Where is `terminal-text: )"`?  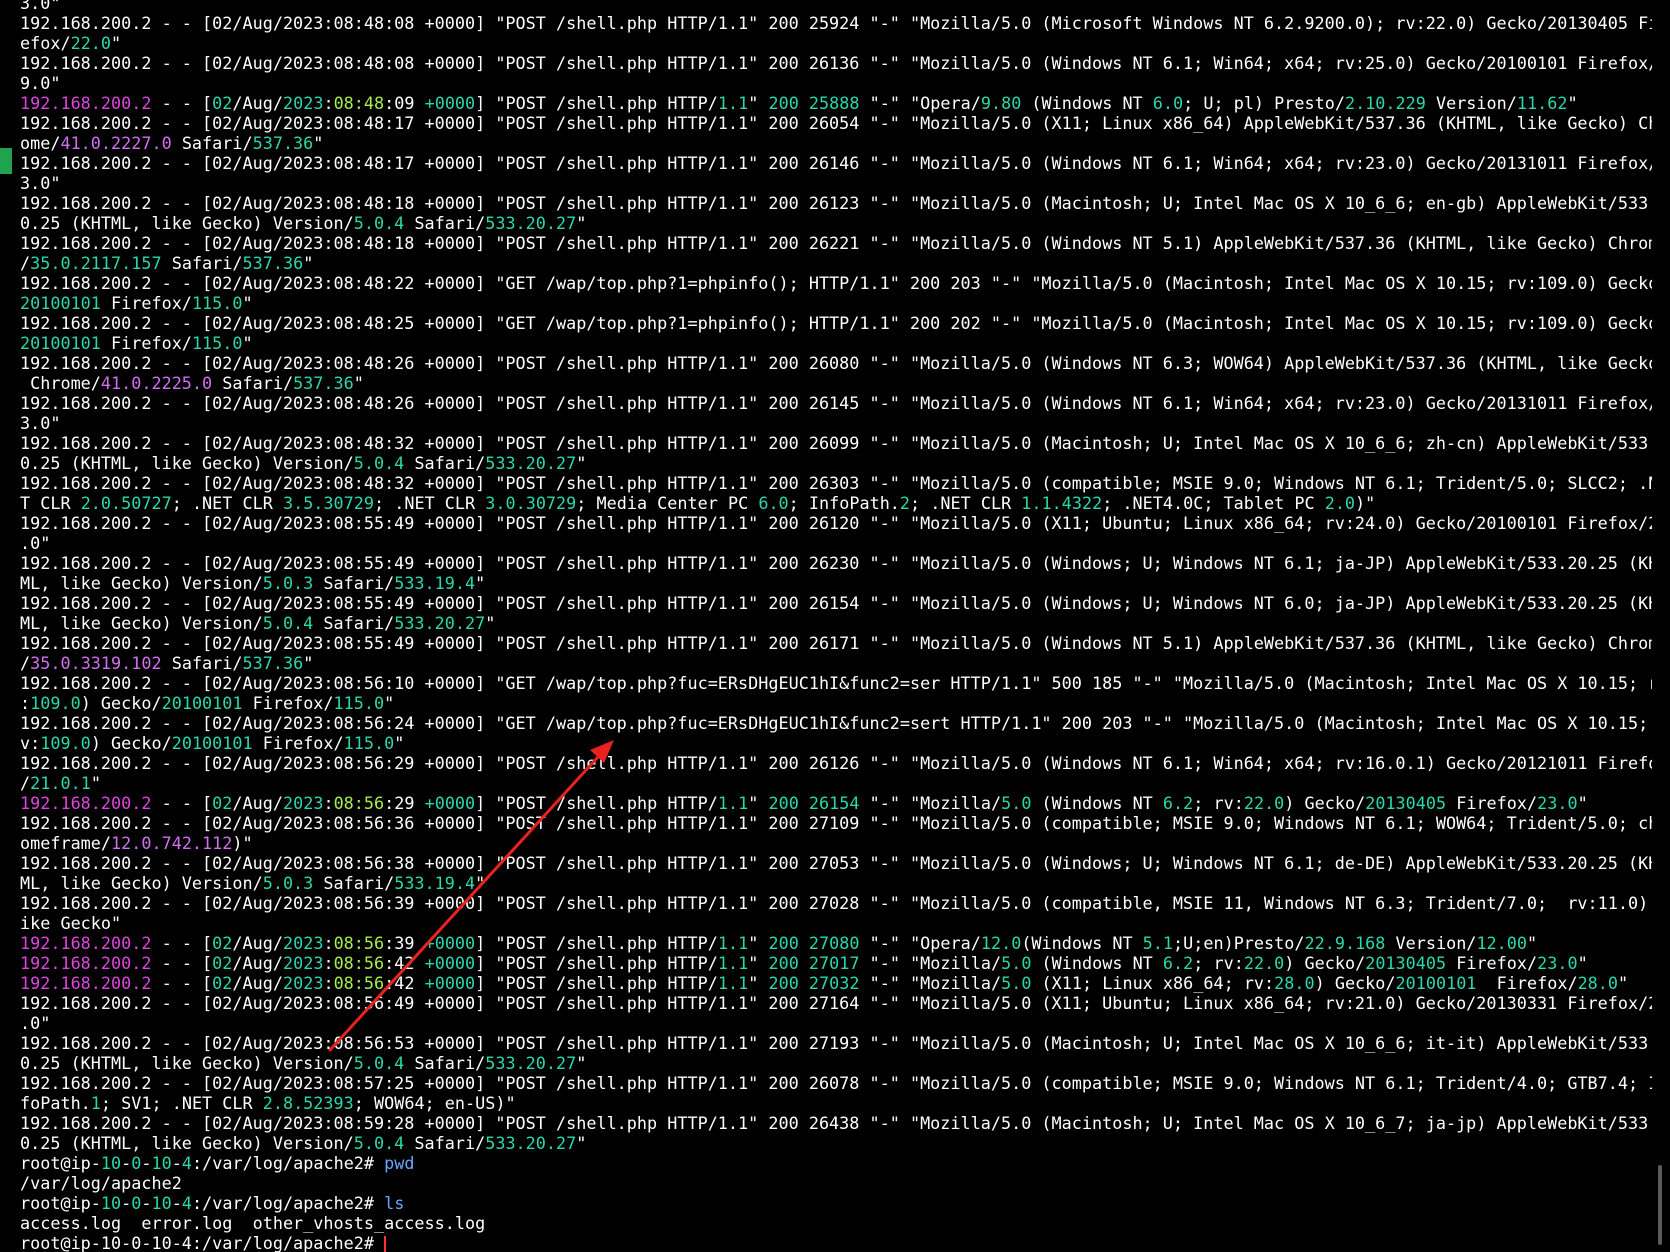 terminal-text: )" is located at coordinates (242, 843).